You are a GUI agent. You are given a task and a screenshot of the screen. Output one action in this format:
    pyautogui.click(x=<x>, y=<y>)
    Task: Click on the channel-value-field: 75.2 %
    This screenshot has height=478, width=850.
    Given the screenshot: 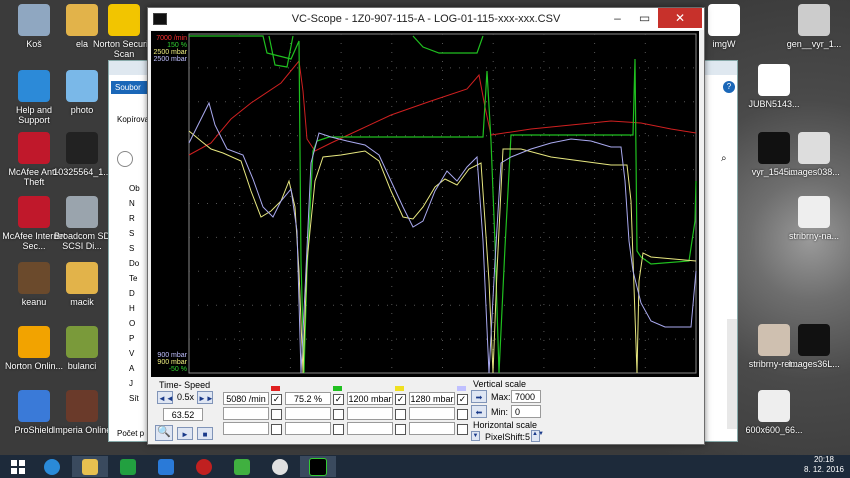 What is the action you would take?
    pyautogui.click(x=308, y=398)
    